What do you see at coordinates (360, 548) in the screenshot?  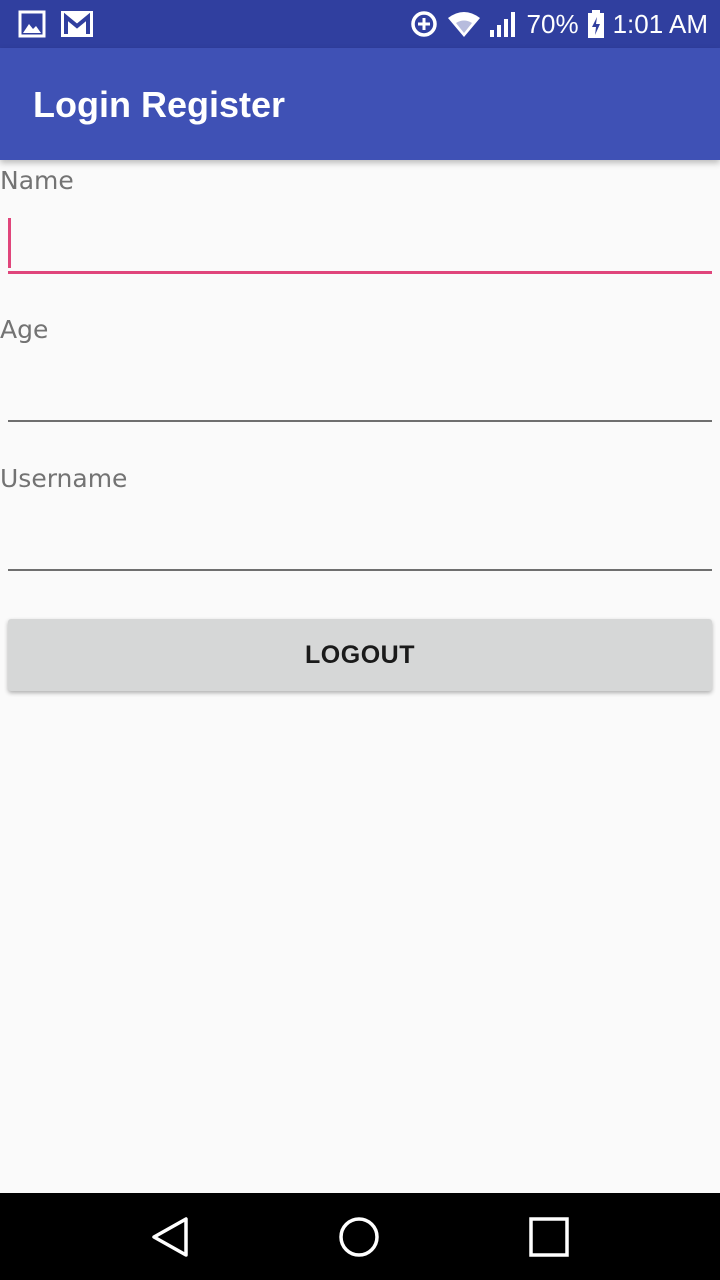 I see `username-input` at bounding box center [360, 548].